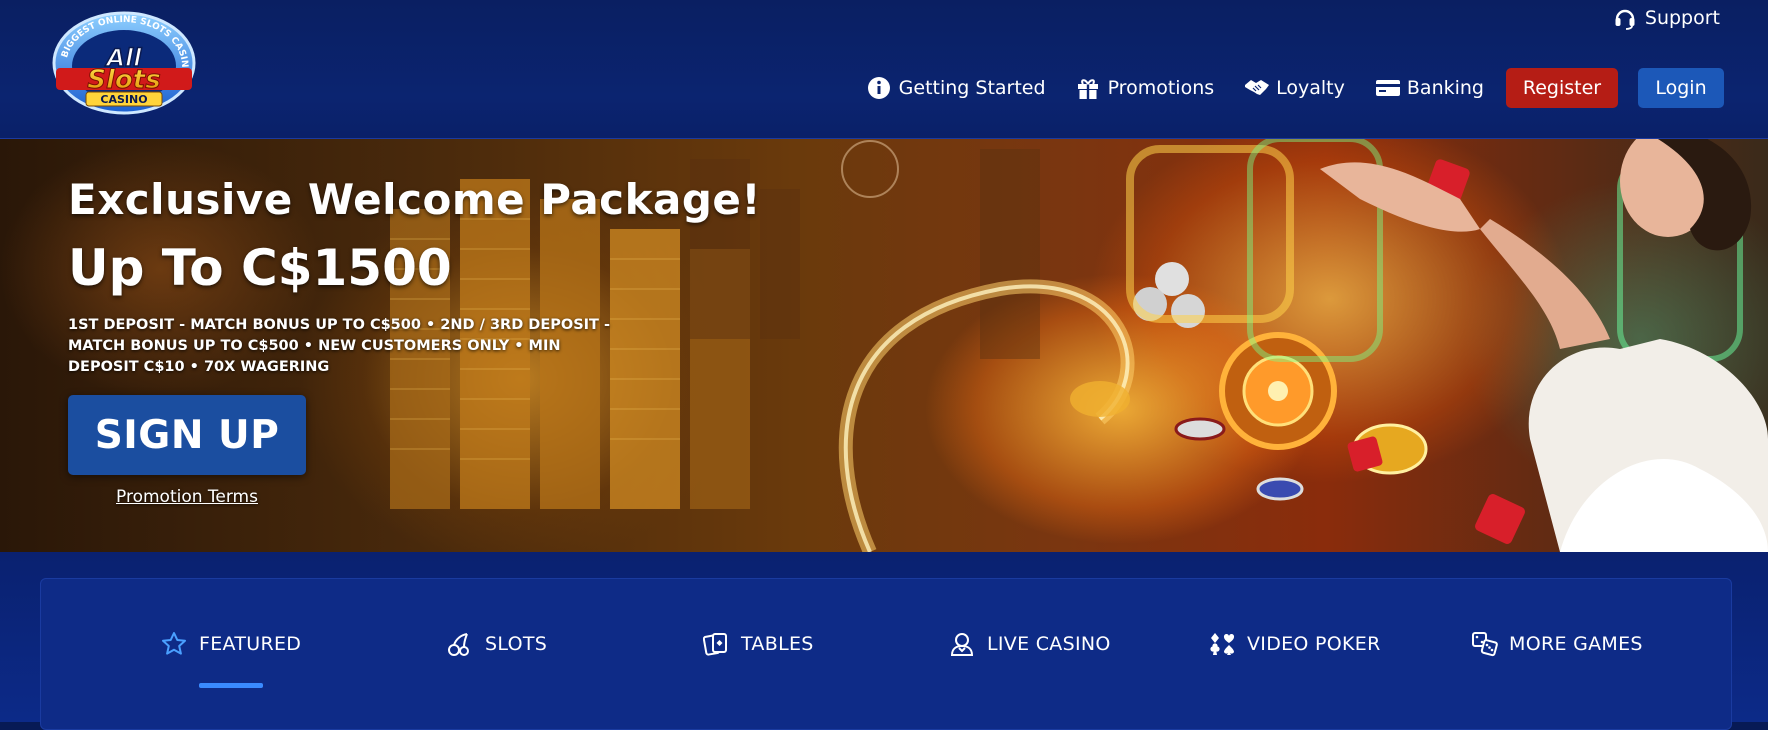  Describe the element at coordinates (1562, 88) in the screenshot. I see `register-button: Register` at that location.